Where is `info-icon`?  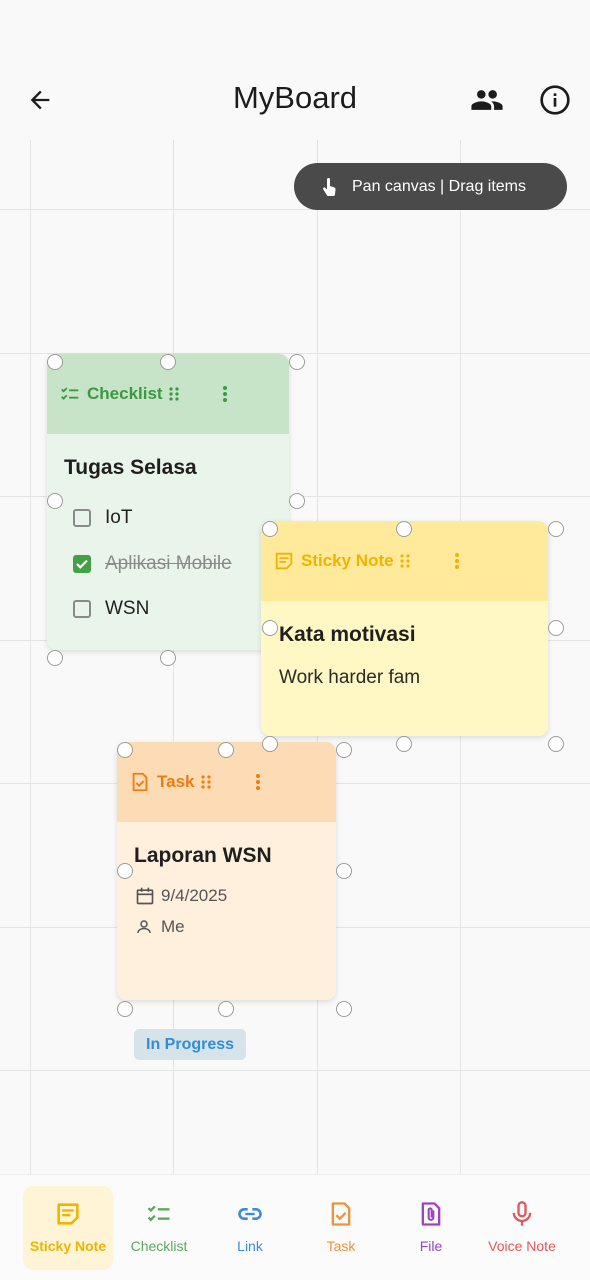 info-icon is located at coordinates (555, 100).